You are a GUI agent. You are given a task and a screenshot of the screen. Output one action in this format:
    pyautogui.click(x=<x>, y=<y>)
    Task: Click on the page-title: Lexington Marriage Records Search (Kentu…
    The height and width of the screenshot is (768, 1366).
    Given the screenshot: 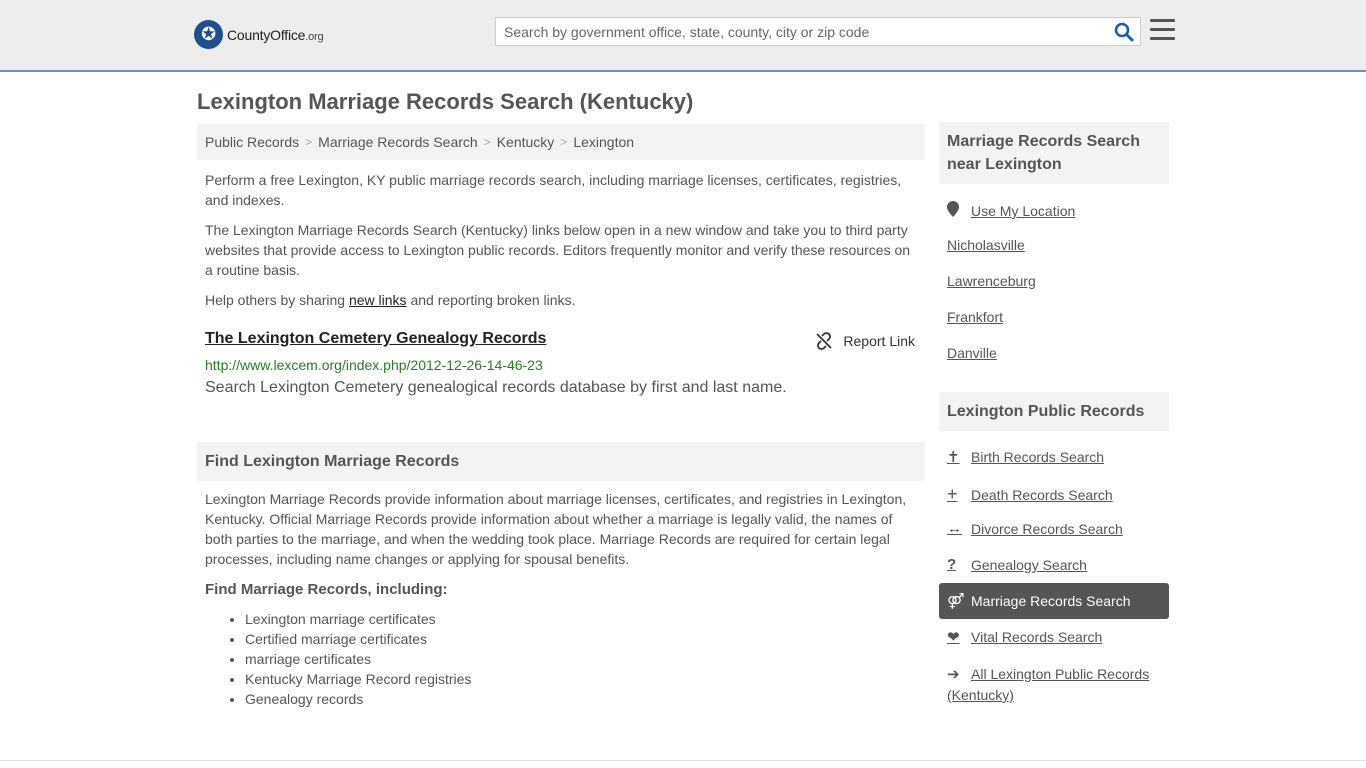 What is the action you would take?
    pyautogui.click(x=445, y=101)
    